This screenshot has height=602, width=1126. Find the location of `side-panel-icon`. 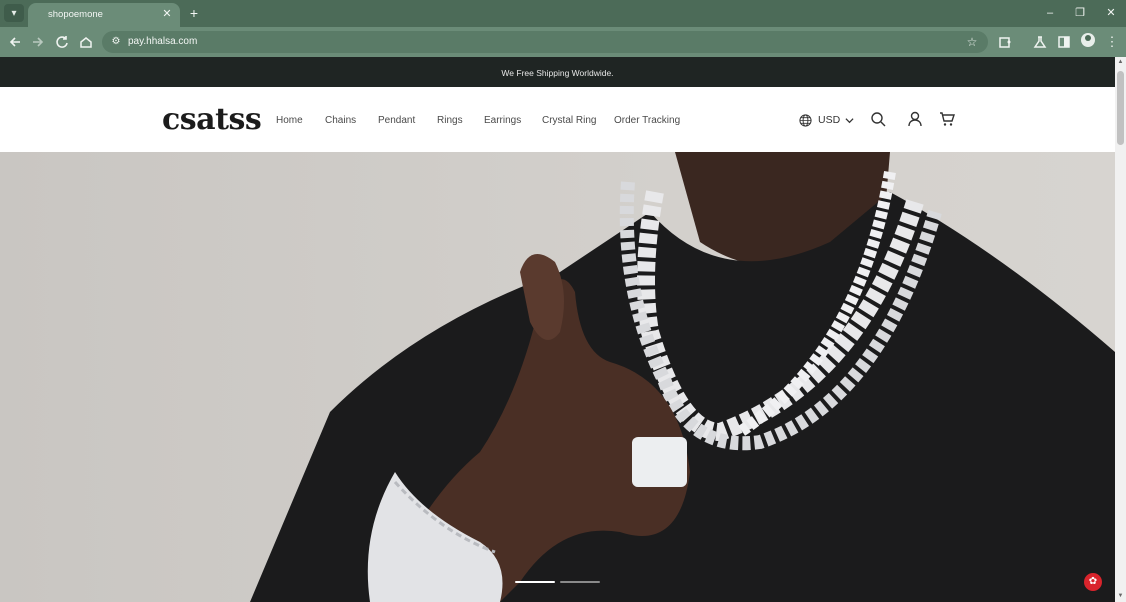

side-panel-icon is located at coordinates (1064, 42).